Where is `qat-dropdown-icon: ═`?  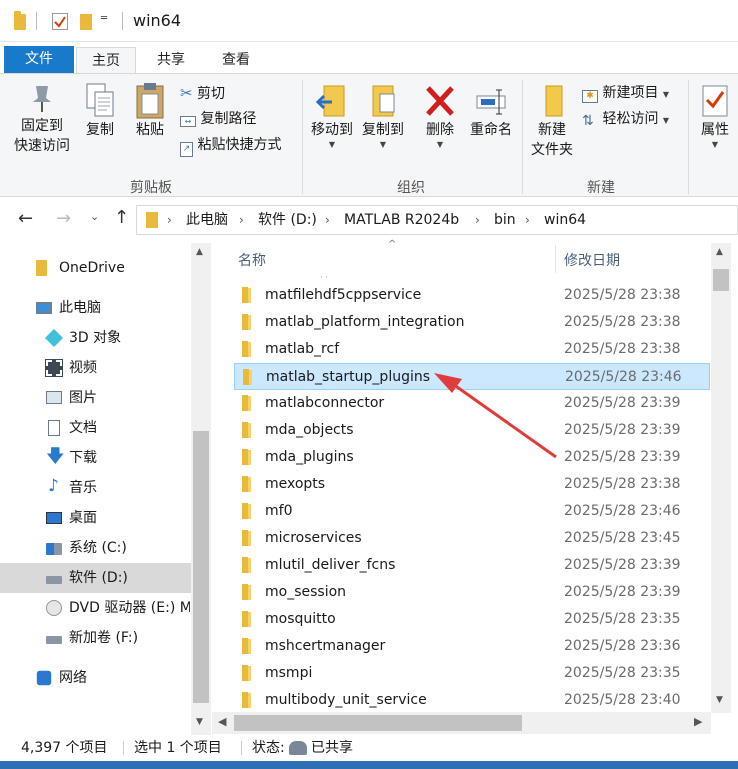
qat-dropdown-icon: ═ is located at coordinates (104, 18).